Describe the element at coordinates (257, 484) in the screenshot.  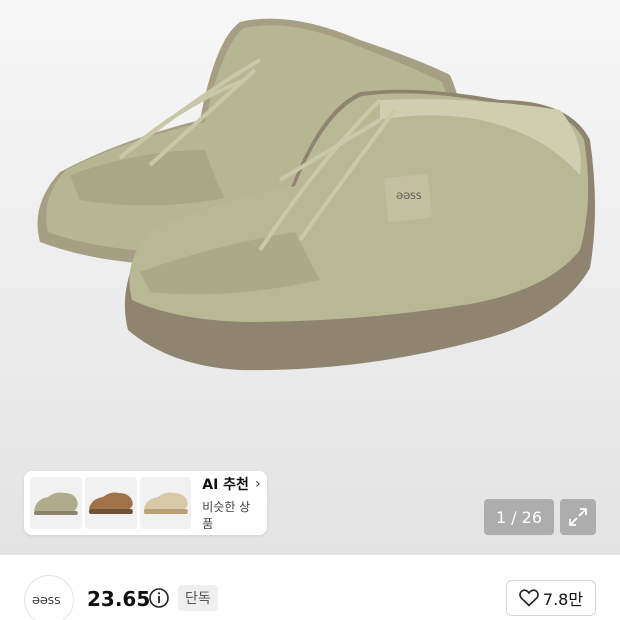
I see `chevron-right-icon: ›` at that location.